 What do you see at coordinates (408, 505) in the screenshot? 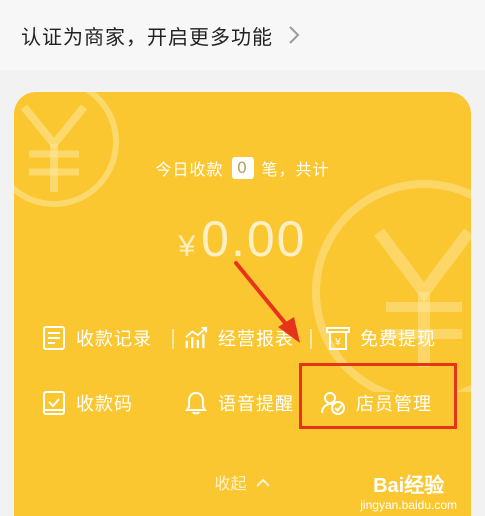
I see `watermark-url: jingyan.baidu.com` at bounding box center [408, 505].